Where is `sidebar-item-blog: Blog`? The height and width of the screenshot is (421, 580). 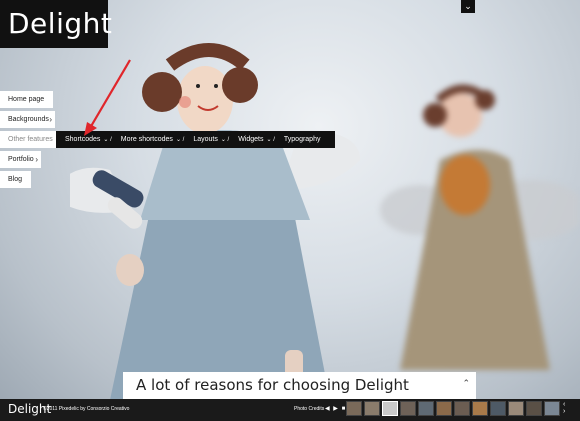
sidebar-item-blog: Blog is located at coordinates (15, 179).